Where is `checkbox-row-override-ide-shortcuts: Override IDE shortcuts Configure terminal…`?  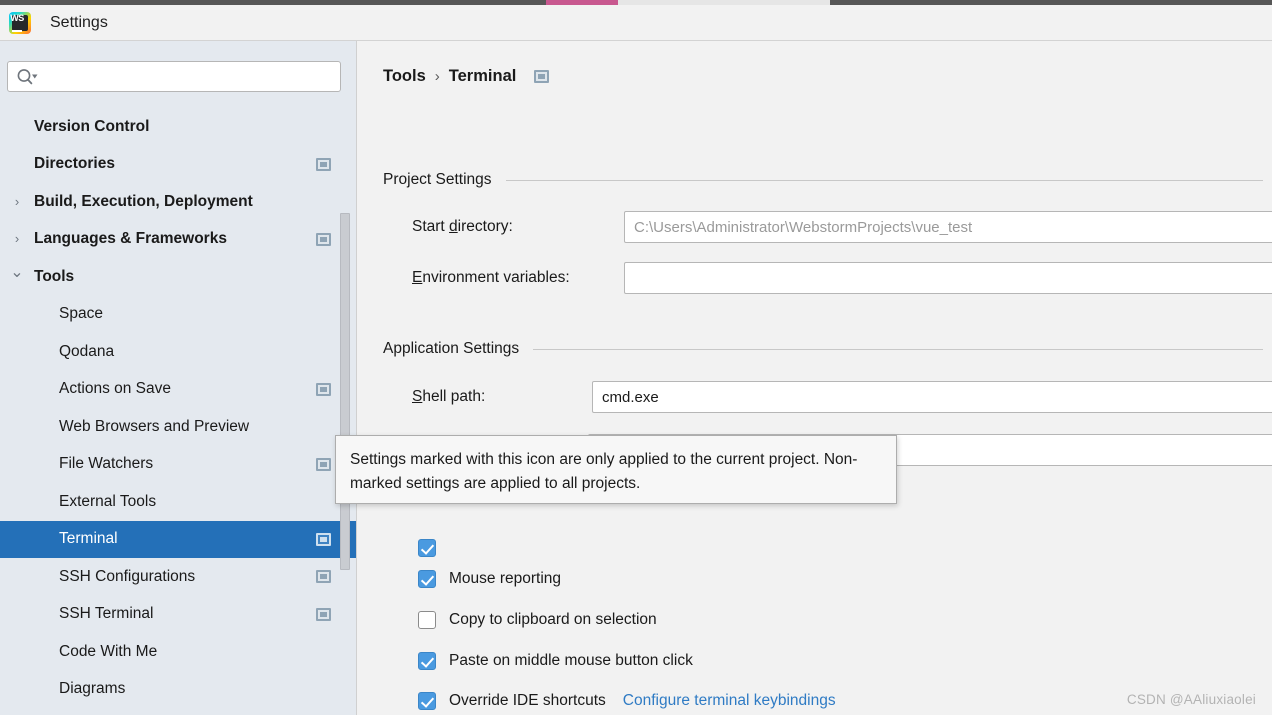
checkbox-row-override-ide-shortcuts: Override IDE shortcuts Configure terminal… is located at coordinates (627, 701).